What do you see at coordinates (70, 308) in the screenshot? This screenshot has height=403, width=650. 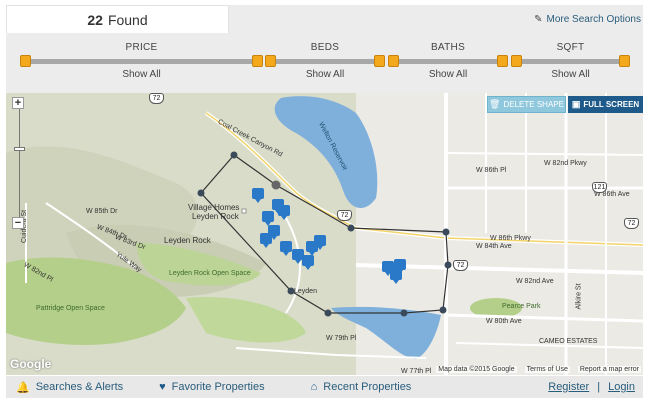 I see `pattridge-label: Pattridge Open Space` at bounding box center [70, 308].